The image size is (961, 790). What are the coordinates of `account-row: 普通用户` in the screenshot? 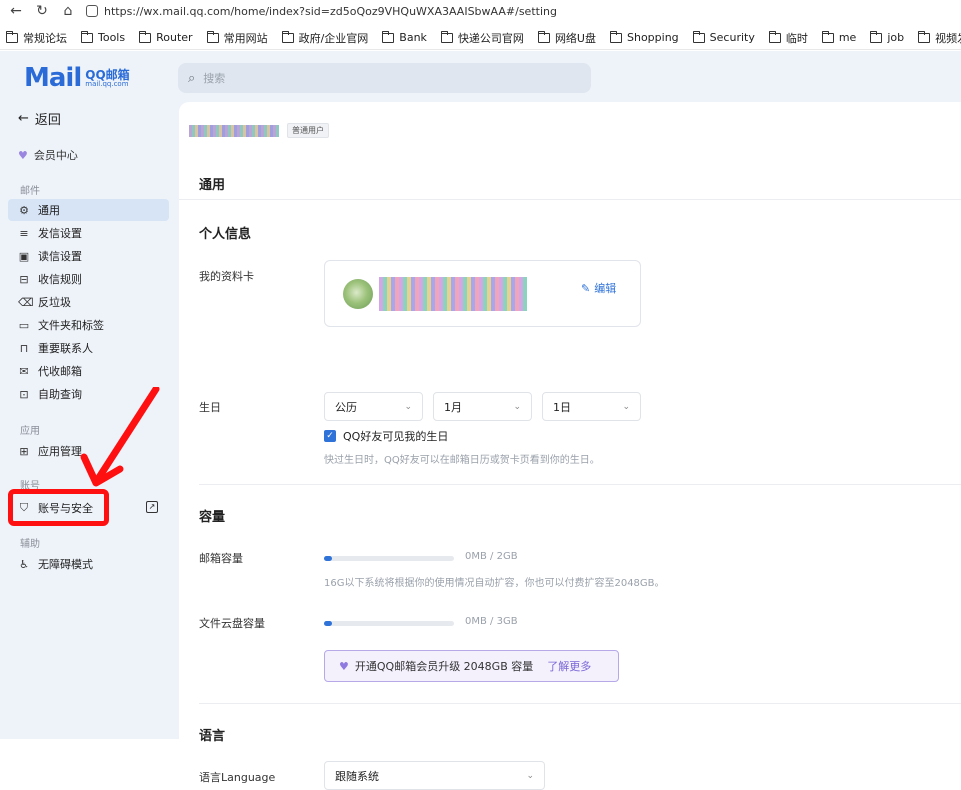 It's located at (259, 130).